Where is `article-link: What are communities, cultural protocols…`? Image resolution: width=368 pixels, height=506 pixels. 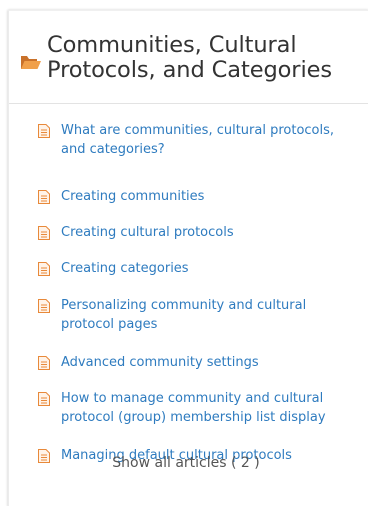 article-link: What are communities, cultural protocols… is located at coordinates (211, 140).